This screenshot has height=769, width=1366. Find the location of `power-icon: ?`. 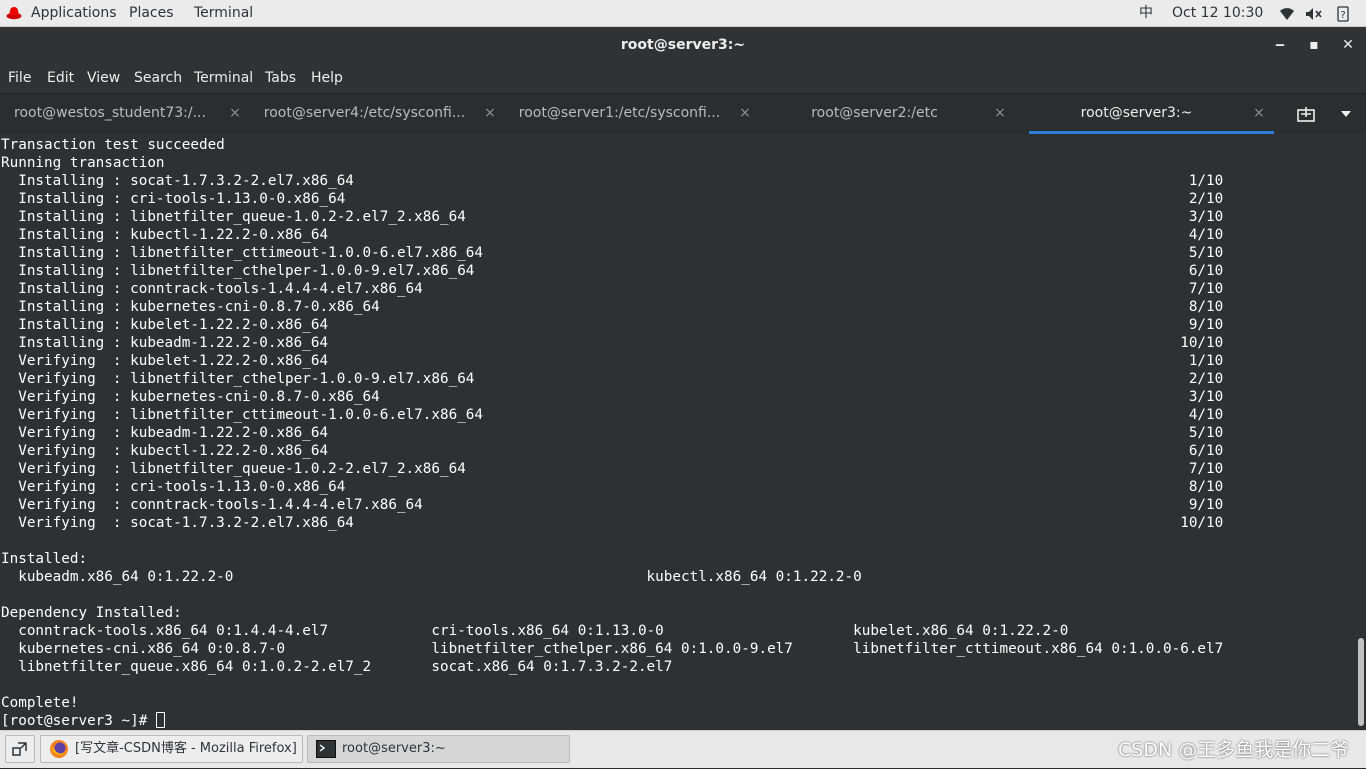

power-icon: ? is located at coordinates (1343, 14).